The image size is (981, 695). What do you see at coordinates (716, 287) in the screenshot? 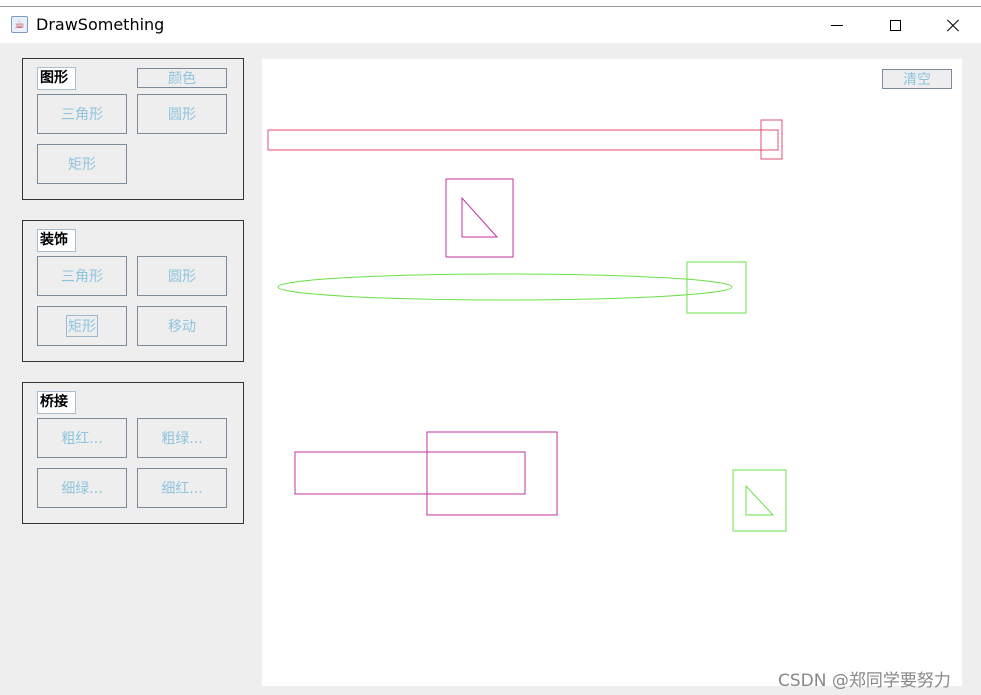
I see `green-square-decoration` at bounding box center [716, 287].